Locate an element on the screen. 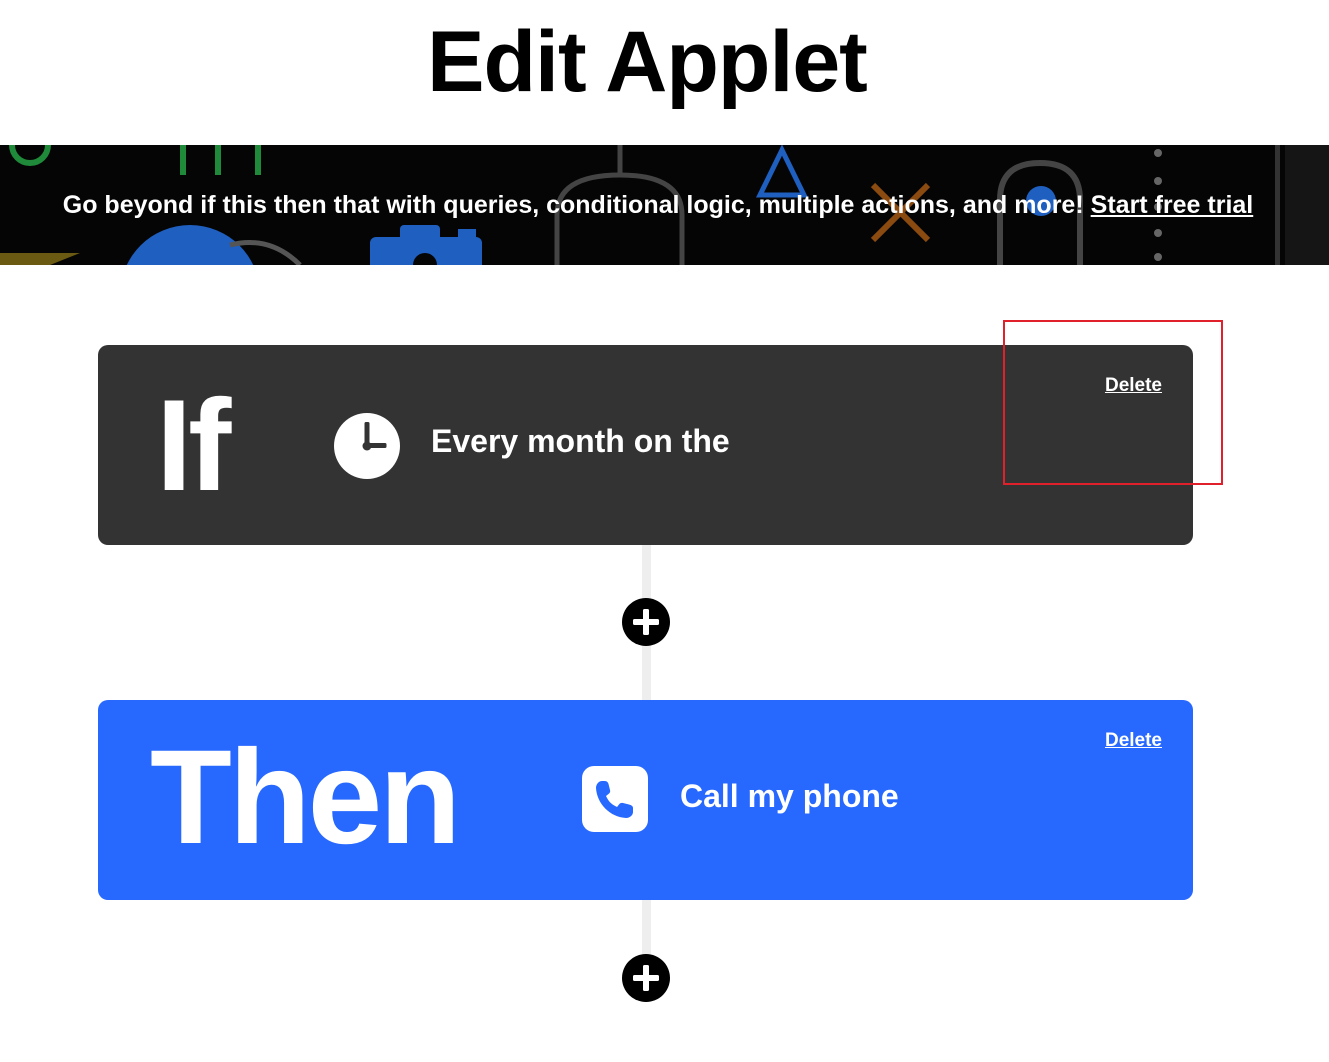 This screenshot has width=1329, height=1062. then-keyword: Then is located at coordinates (305, 797).